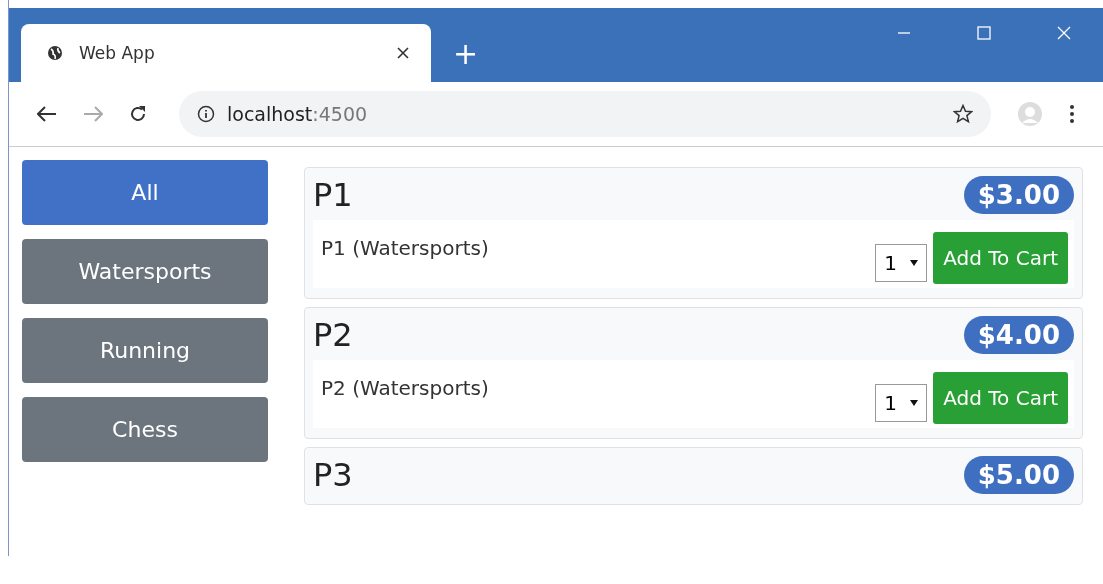 Image resolution: width=1103 pixels, height=584 pixels. I want to click on info-icon, so click(206, 114).